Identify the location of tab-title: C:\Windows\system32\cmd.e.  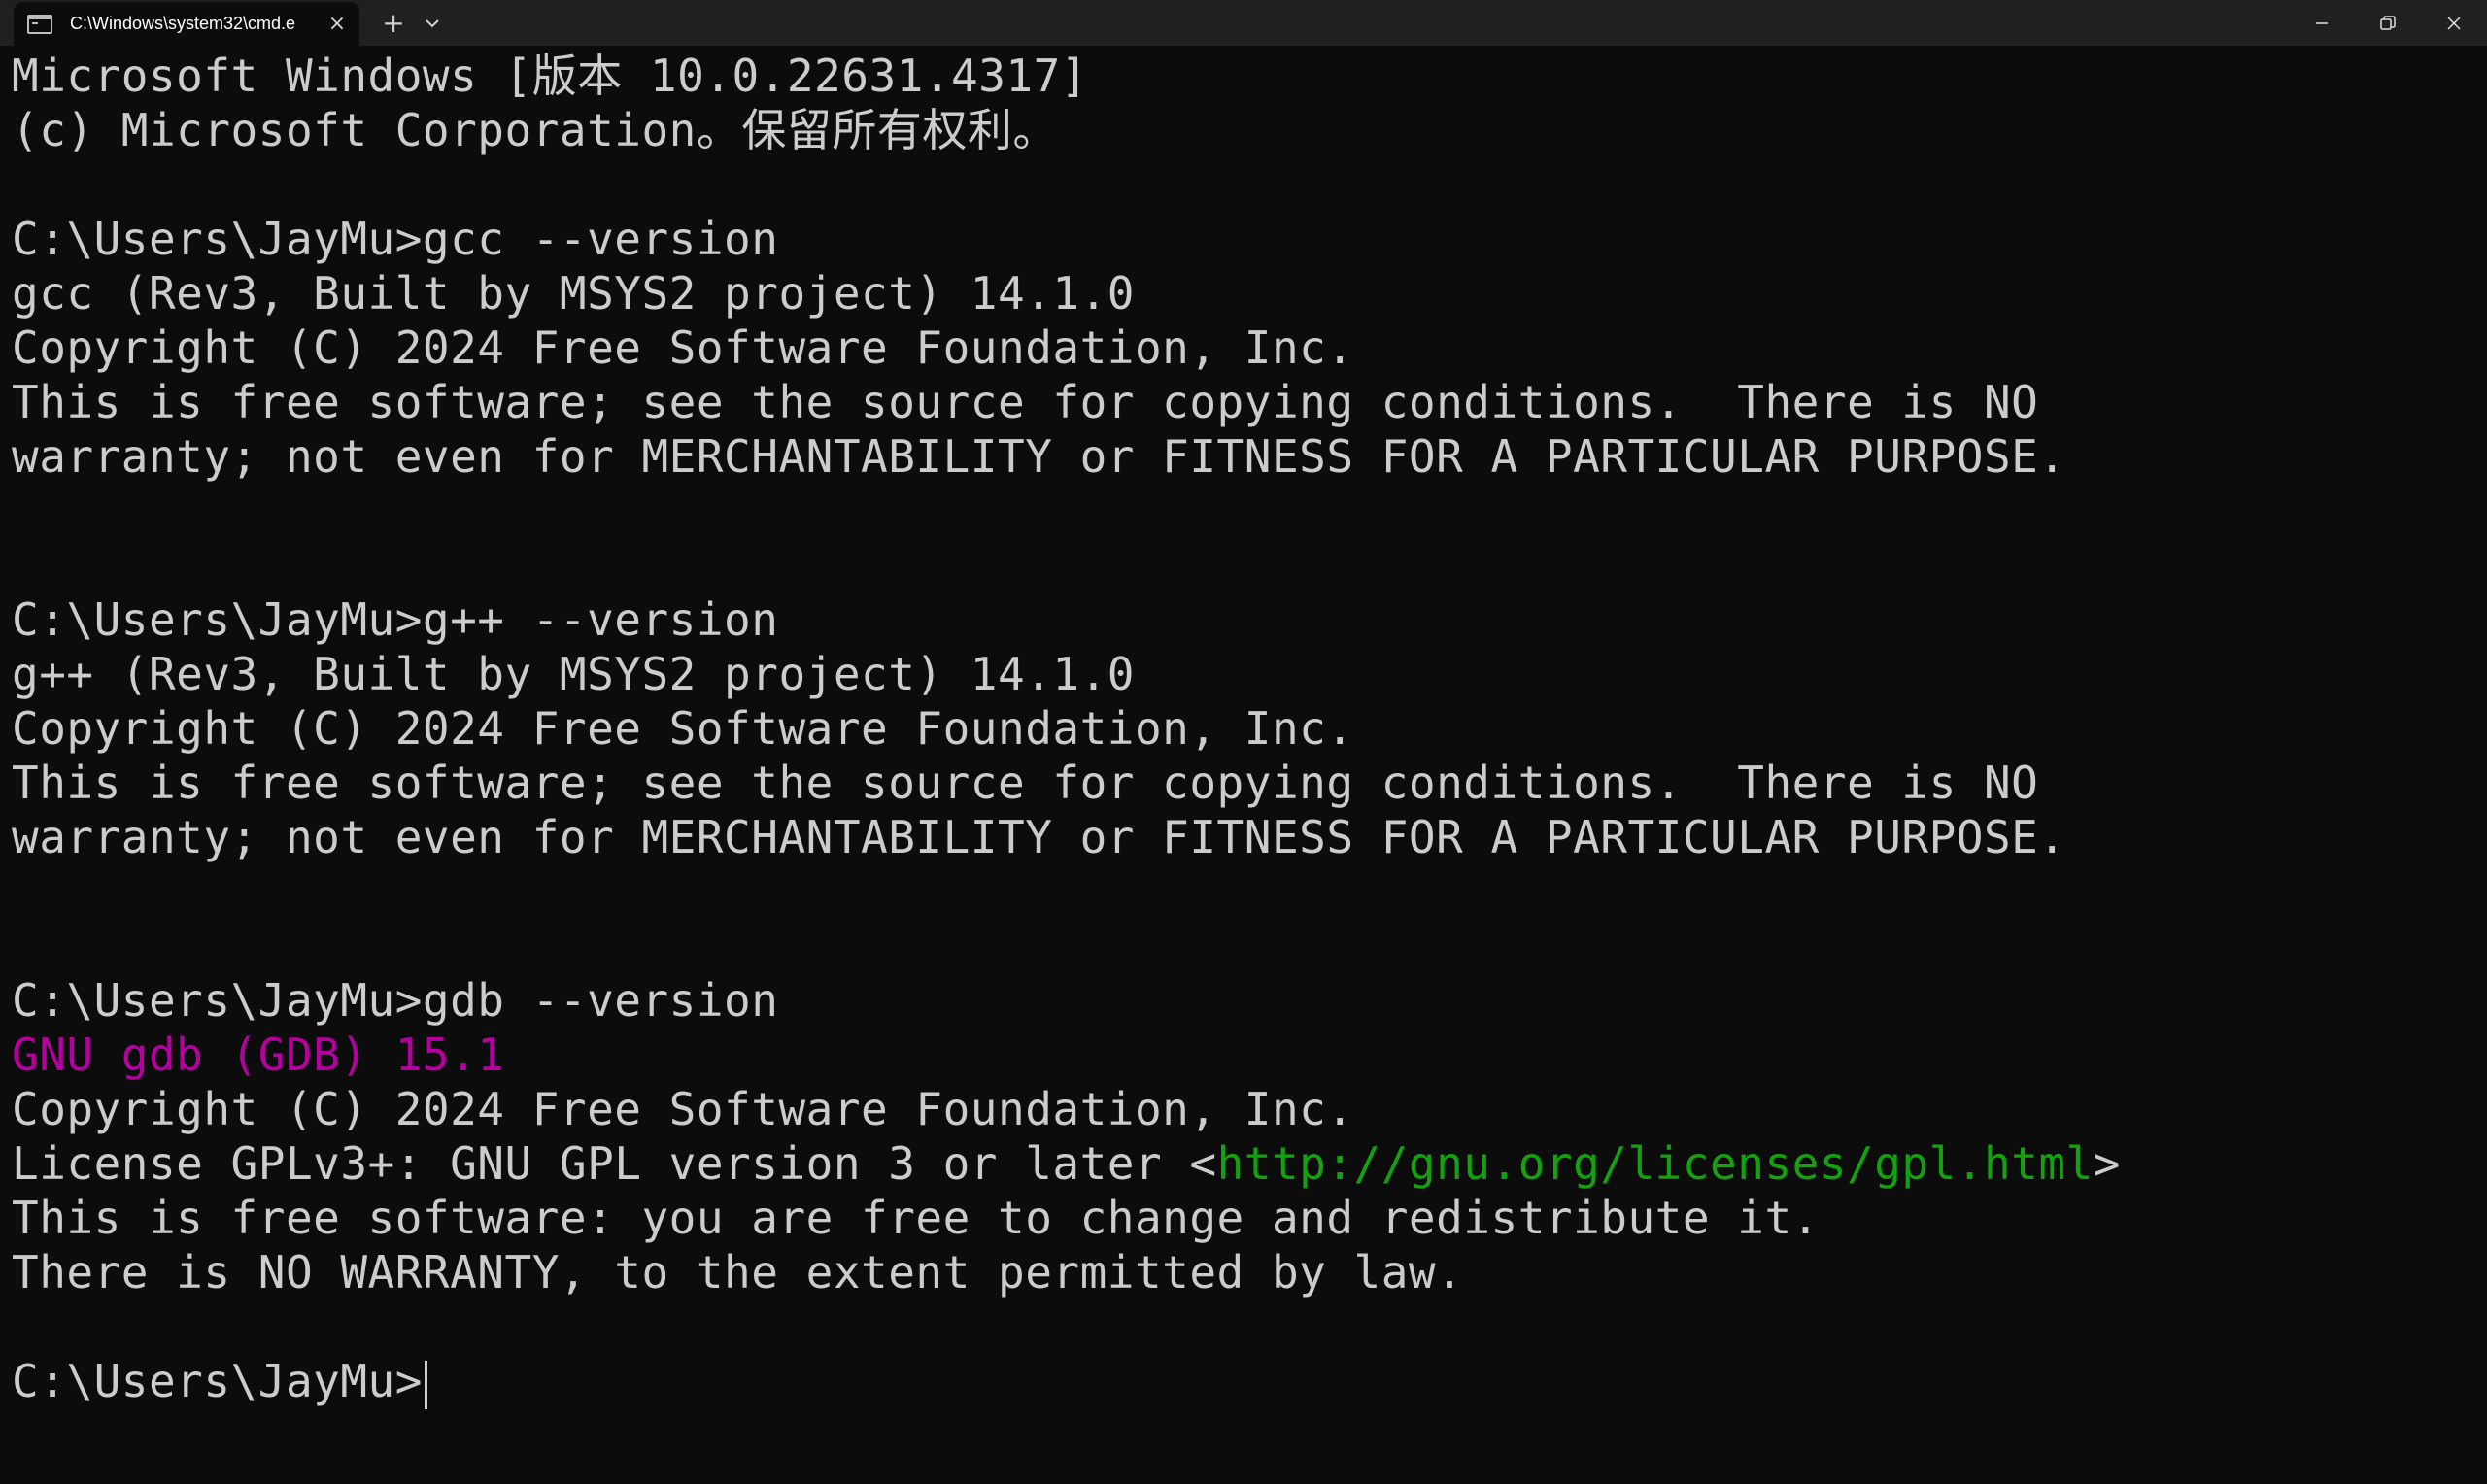
(183, 23).